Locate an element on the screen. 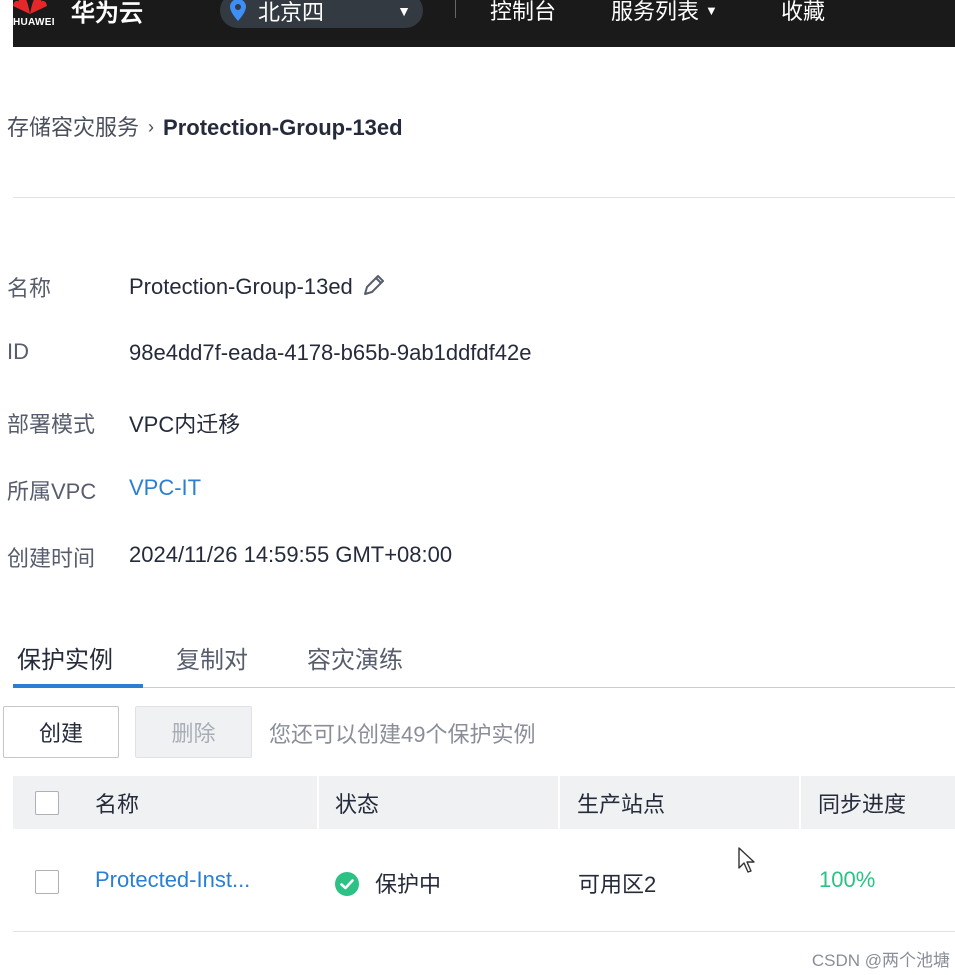 This screenshot has height=975, width=955. column-header-production-site: 生产站点 is located at coordinates (621, 802).